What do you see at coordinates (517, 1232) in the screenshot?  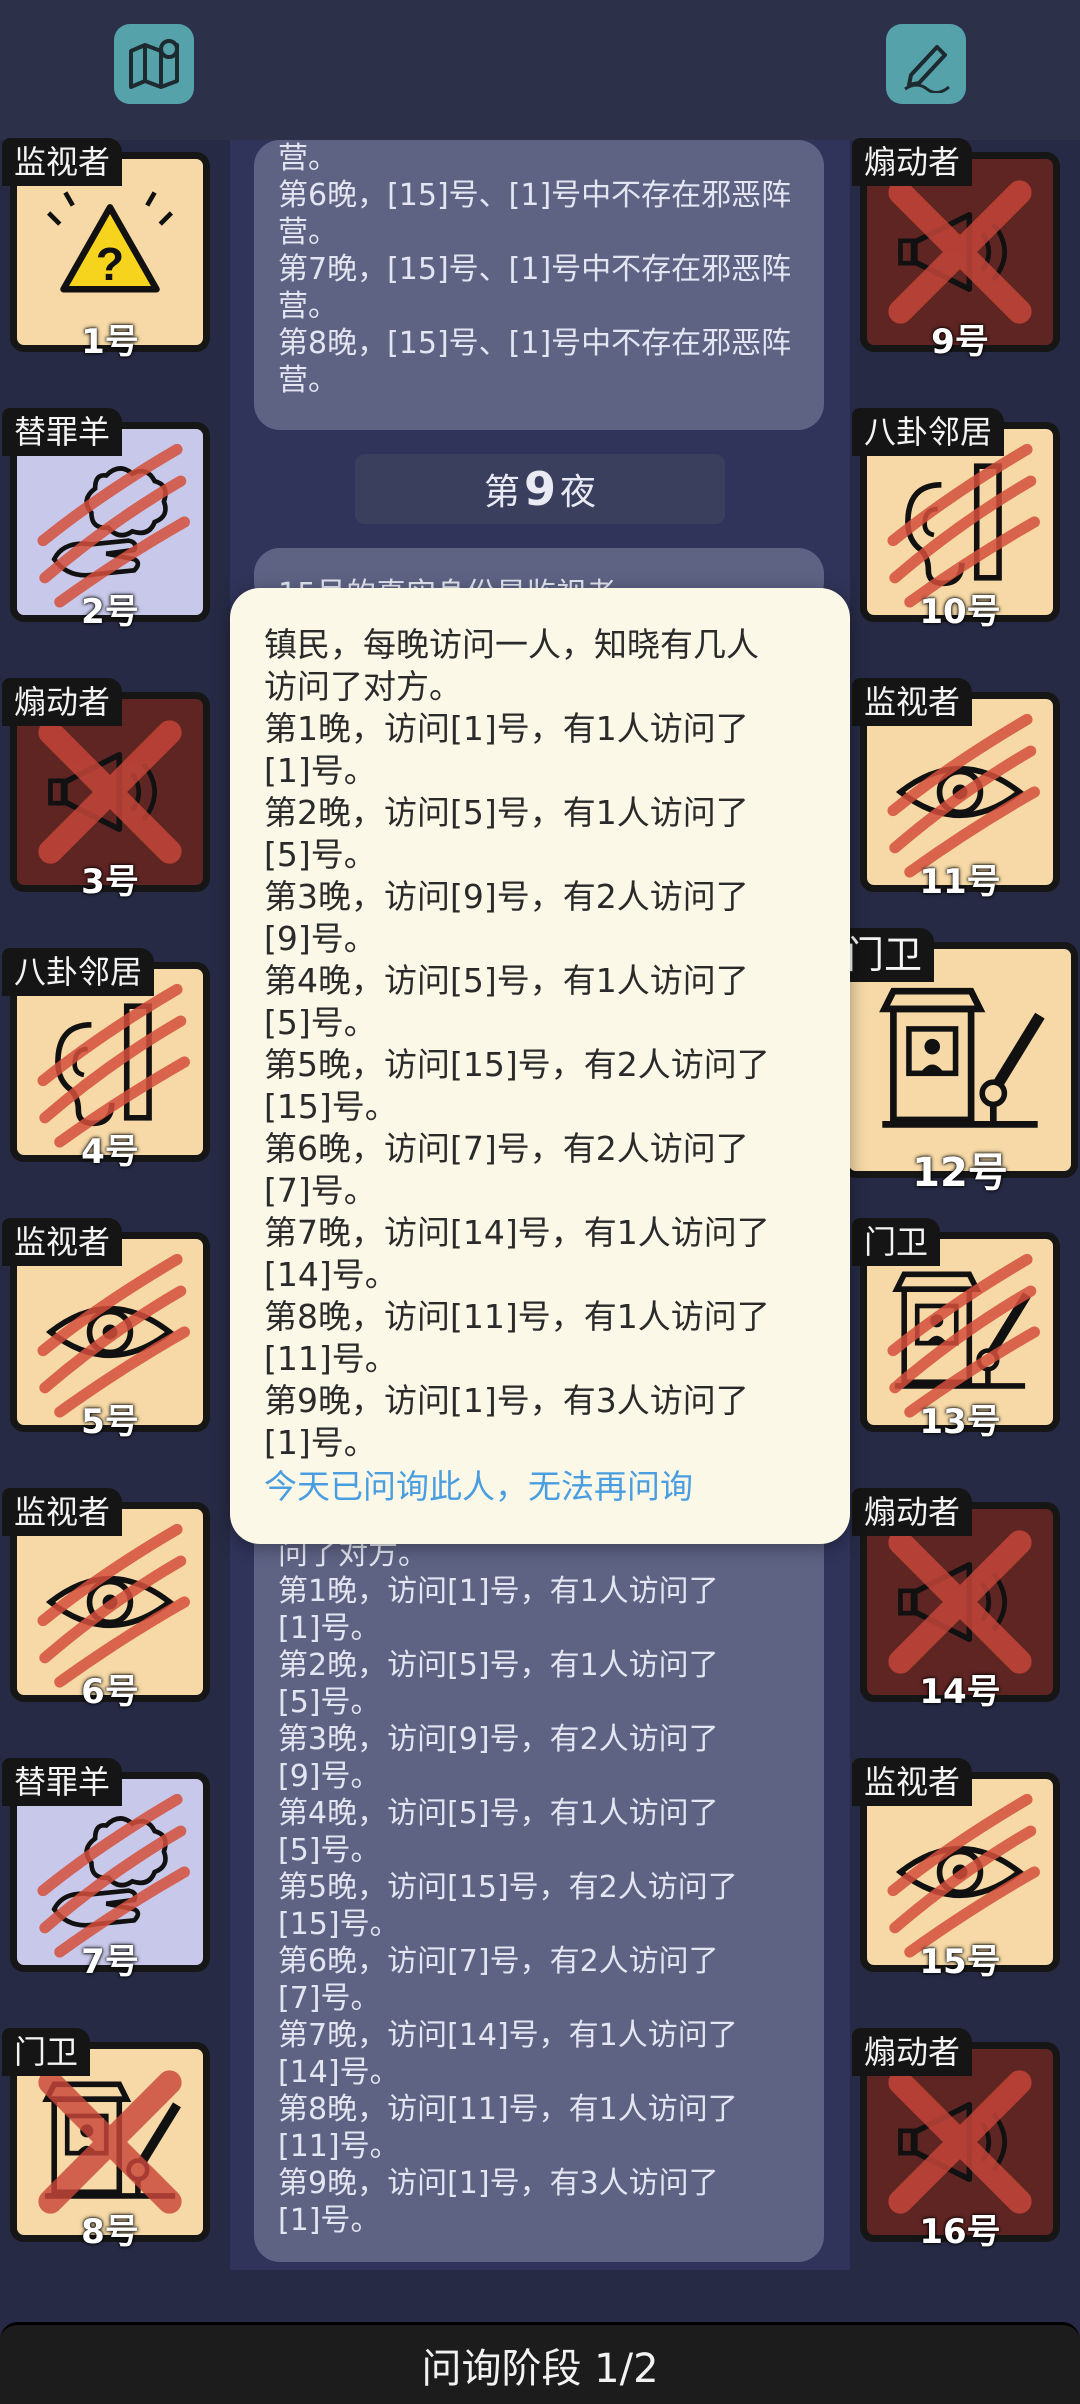 I see `popup-line: 第7晚，访问[14]号，有1人访问了` at bounding box center [517, 1232].